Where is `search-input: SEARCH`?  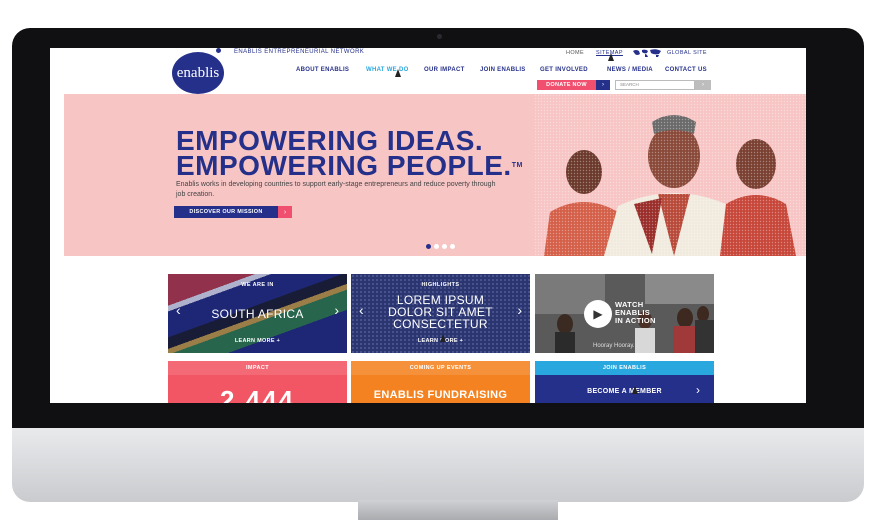 search-input: SEARCH is located at coordinates (655, 85).